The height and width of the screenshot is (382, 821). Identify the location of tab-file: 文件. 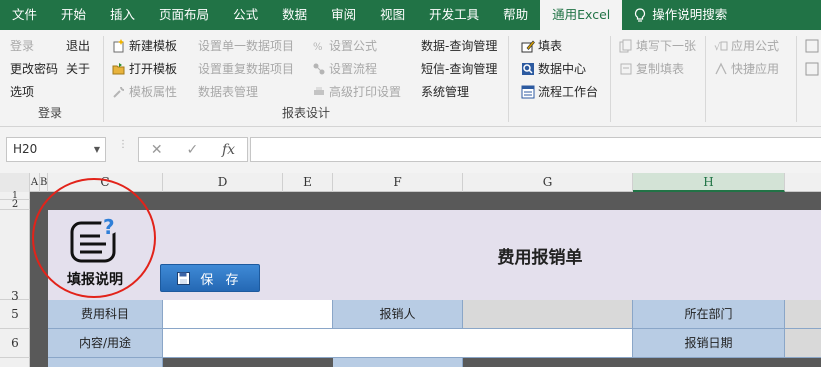
(24, 15).